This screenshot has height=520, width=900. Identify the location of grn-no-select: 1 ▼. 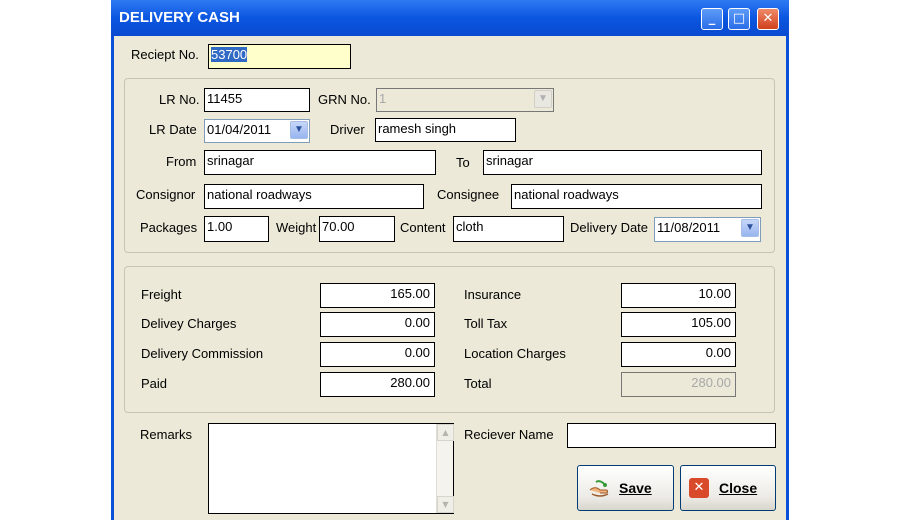
(465, 100).